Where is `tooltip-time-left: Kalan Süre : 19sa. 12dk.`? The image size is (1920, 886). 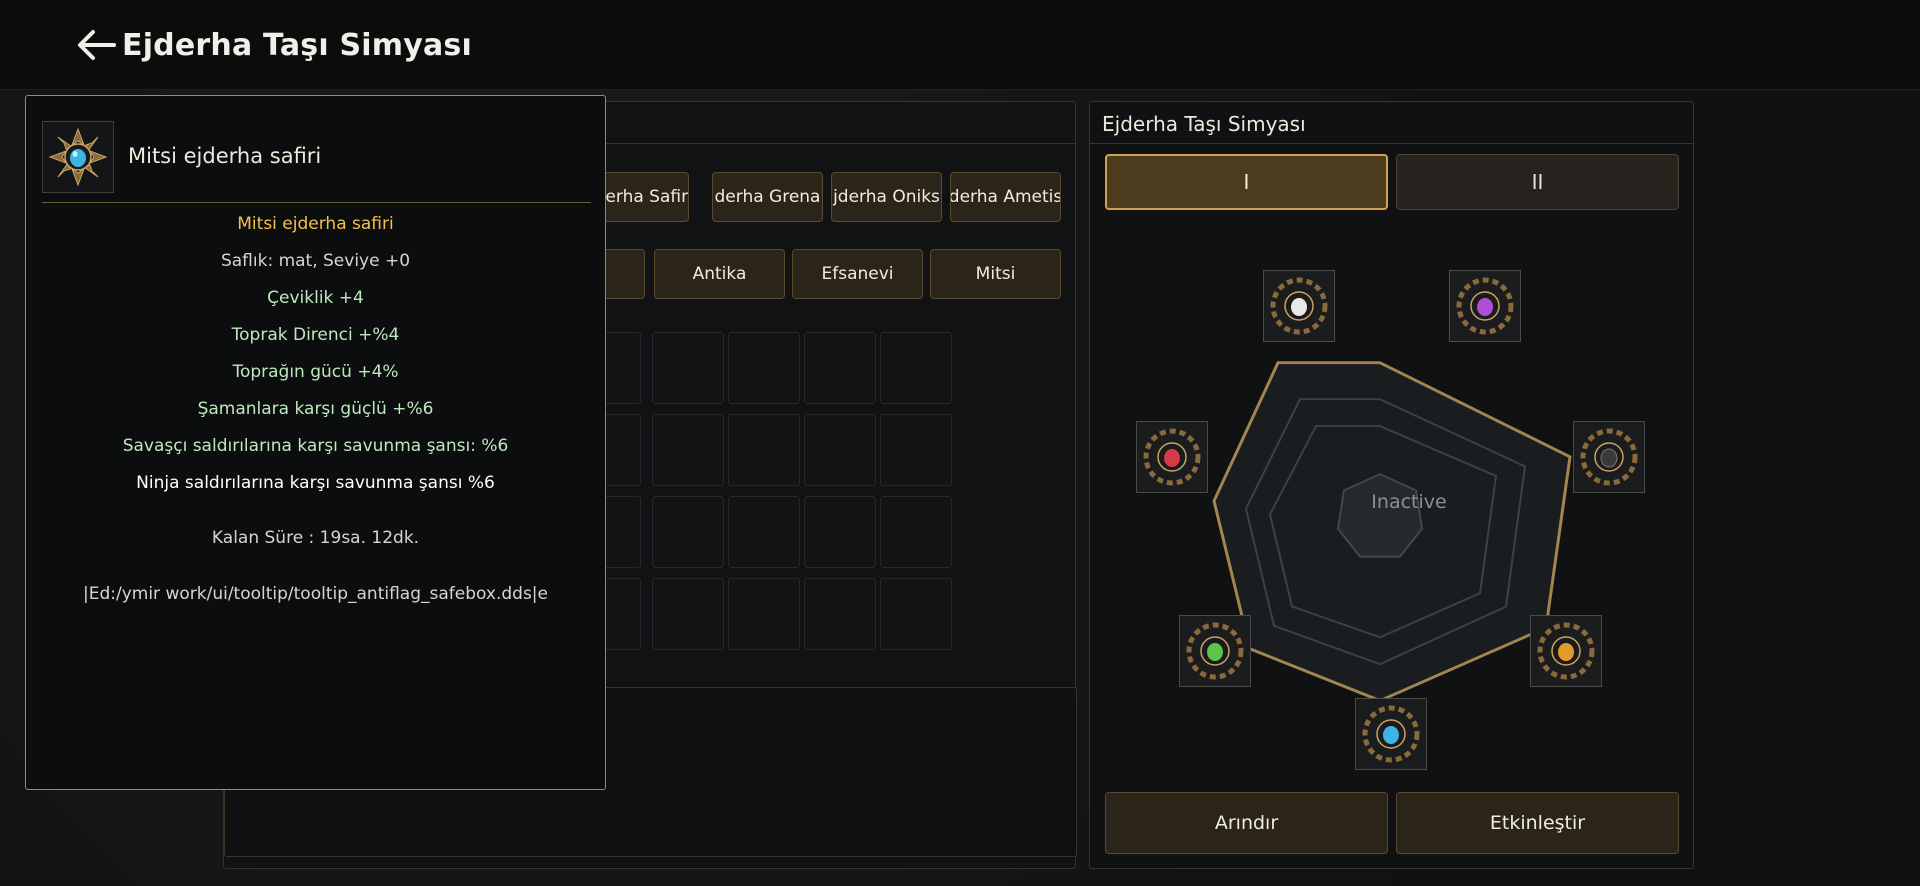 tooltip-time-left: Kalan Süre : 19sa. 12dk. is located at coordinates (315, 538).